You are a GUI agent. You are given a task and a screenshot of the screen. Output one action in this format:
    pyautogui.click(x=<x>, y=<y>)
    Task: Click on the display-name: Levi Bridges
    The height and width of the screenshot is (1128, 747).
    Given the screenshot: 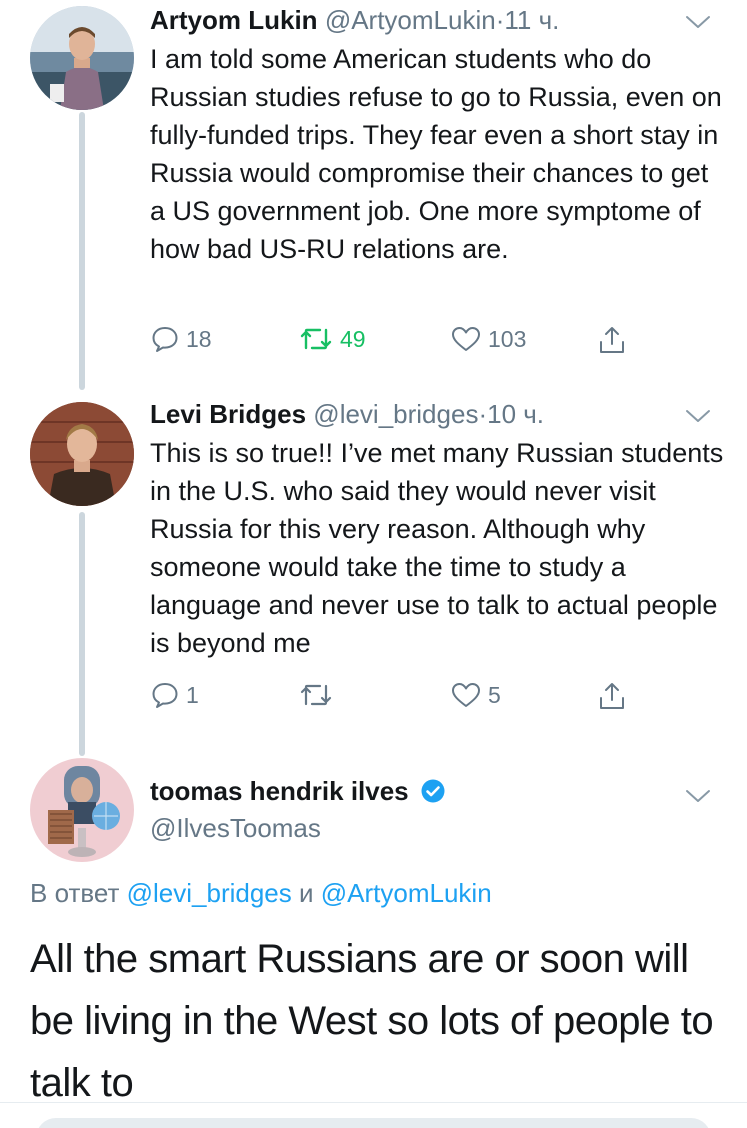 What is the action you would take?
    pyautogui.click(x=228, y=414)
    